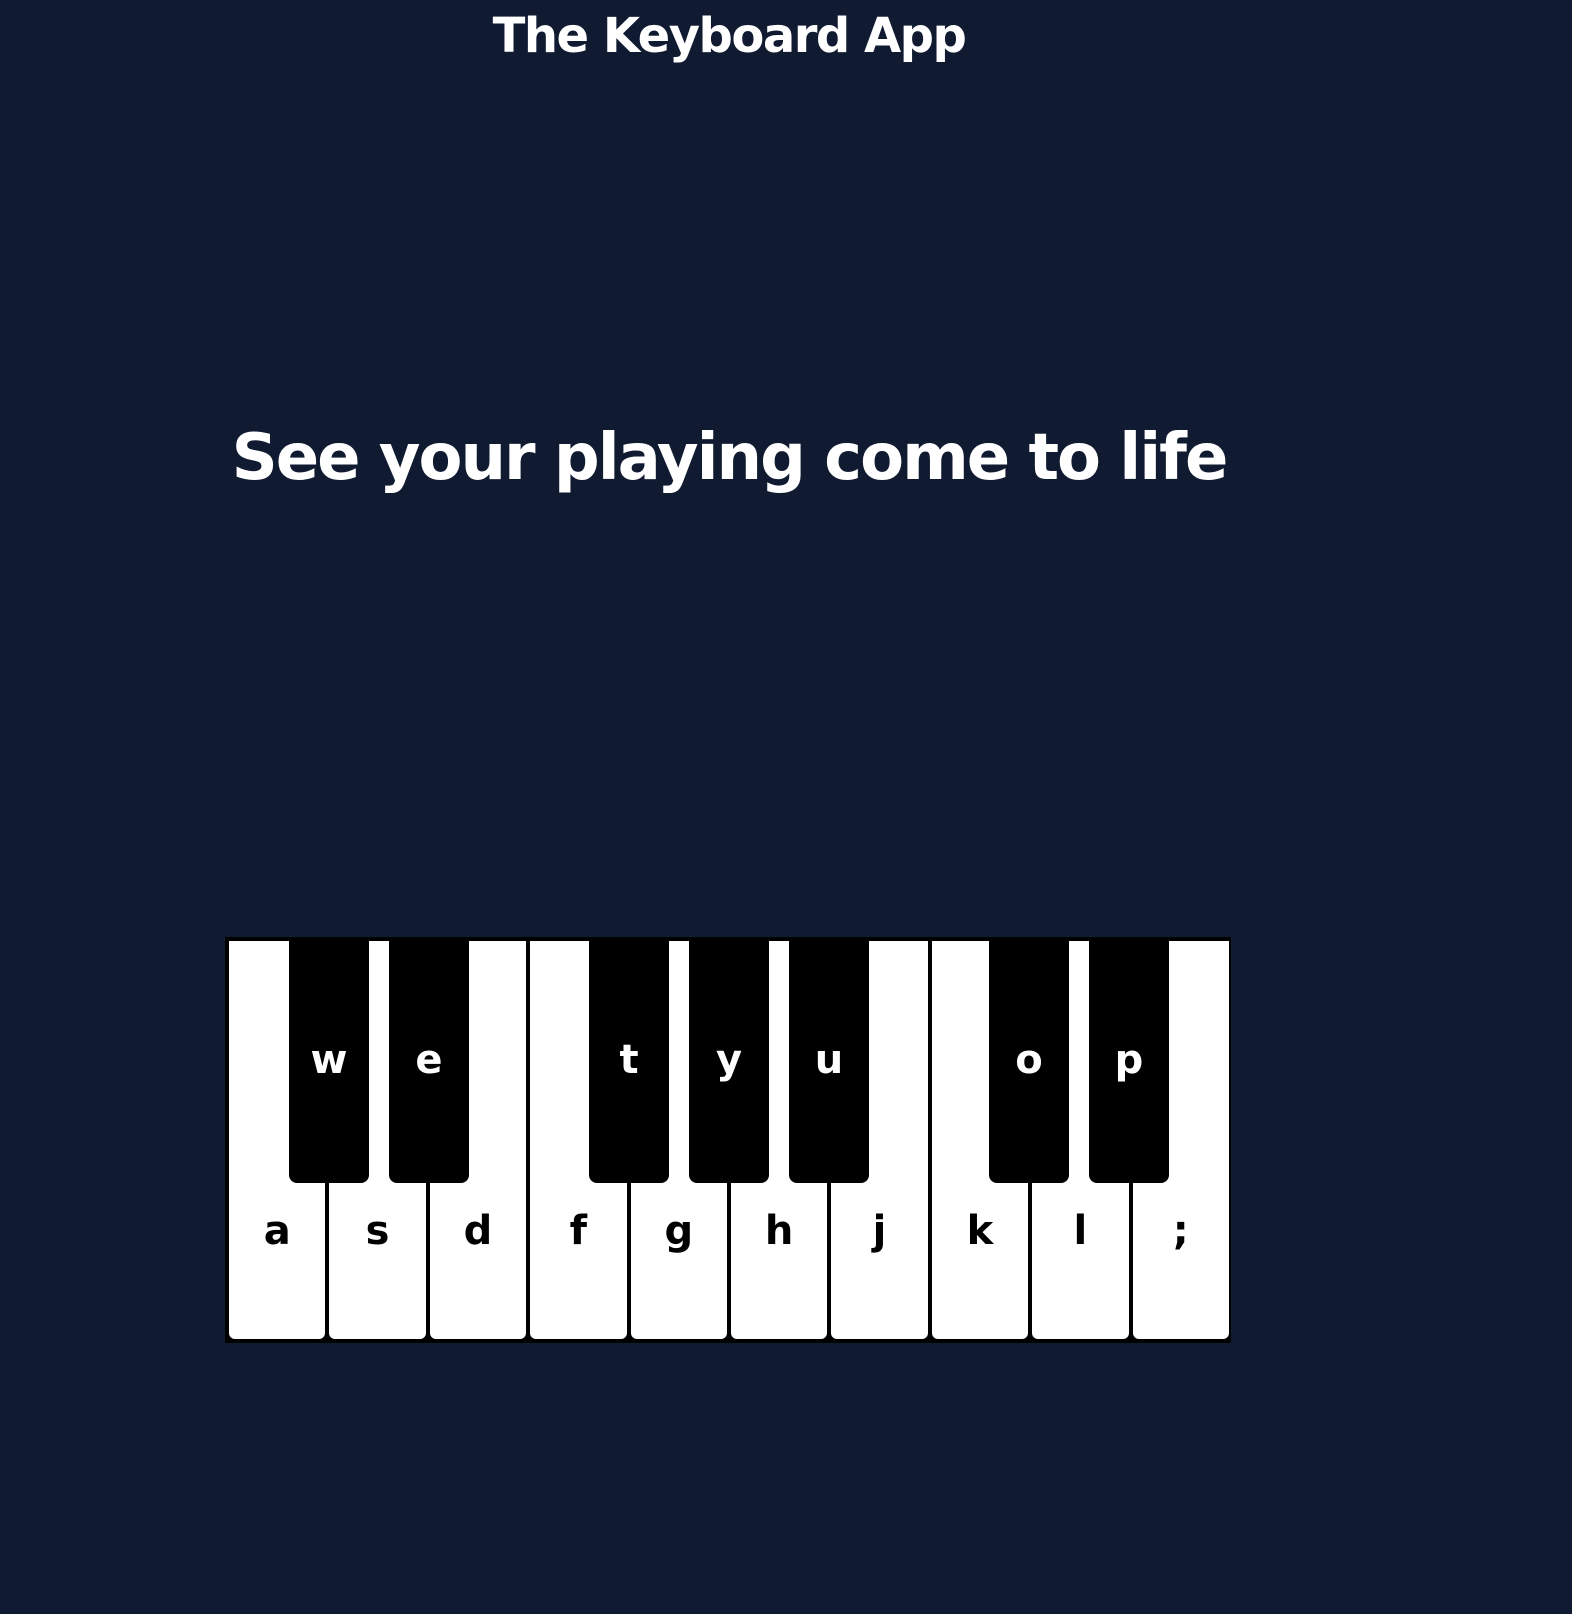  I want to click on black-key-p: p, so click(1129, 1062).